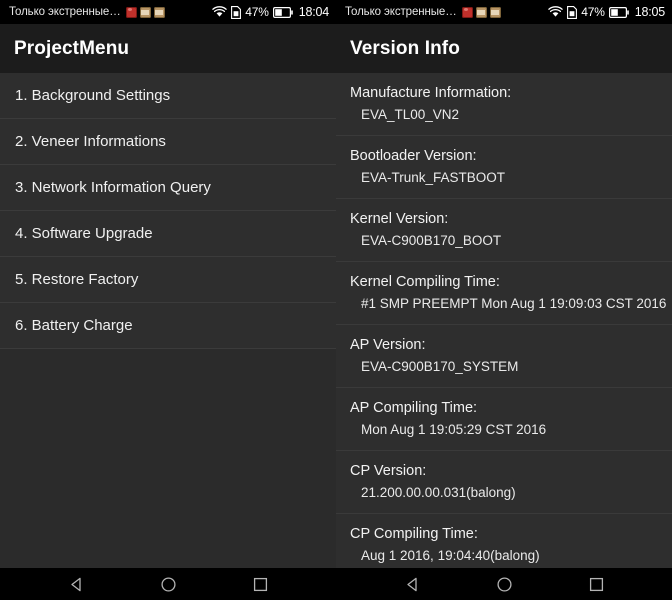 This screenshot has width=672, height=600. What do you see at coordinates (504, 48) in the screenshot?
I see `right-app-header: Version Info` at bounding box center [504, 48].